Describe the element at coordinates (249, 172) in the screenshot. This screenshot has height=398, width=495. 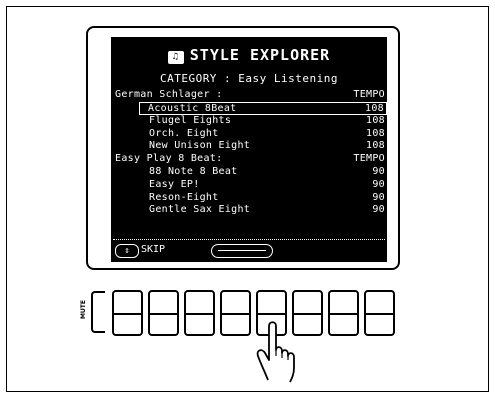
I see `style-row: 88 Note 8 Beat 90` at that location.